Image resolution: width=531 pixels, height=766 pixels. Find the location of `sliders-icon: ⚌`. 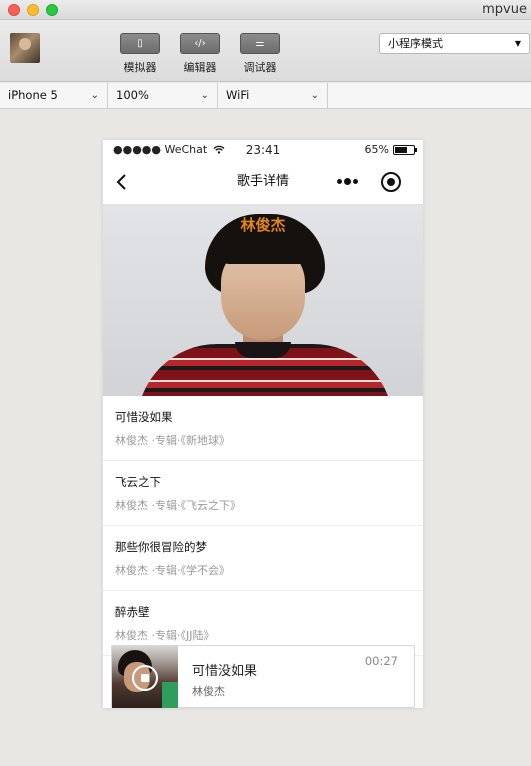

sliders-icon: ⚌ is located at coordinates (260, 43).